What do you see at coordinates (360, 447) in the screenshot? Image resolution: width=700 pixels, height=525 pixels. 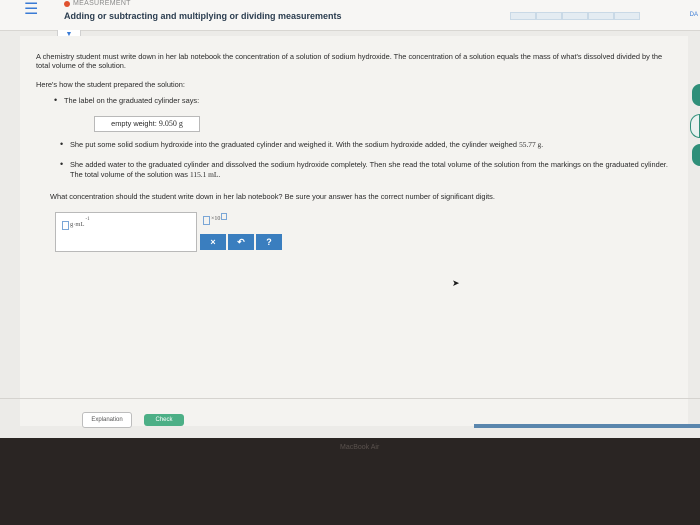 I see `device-brand: MacBook Air` at bounding box center [360, 447].